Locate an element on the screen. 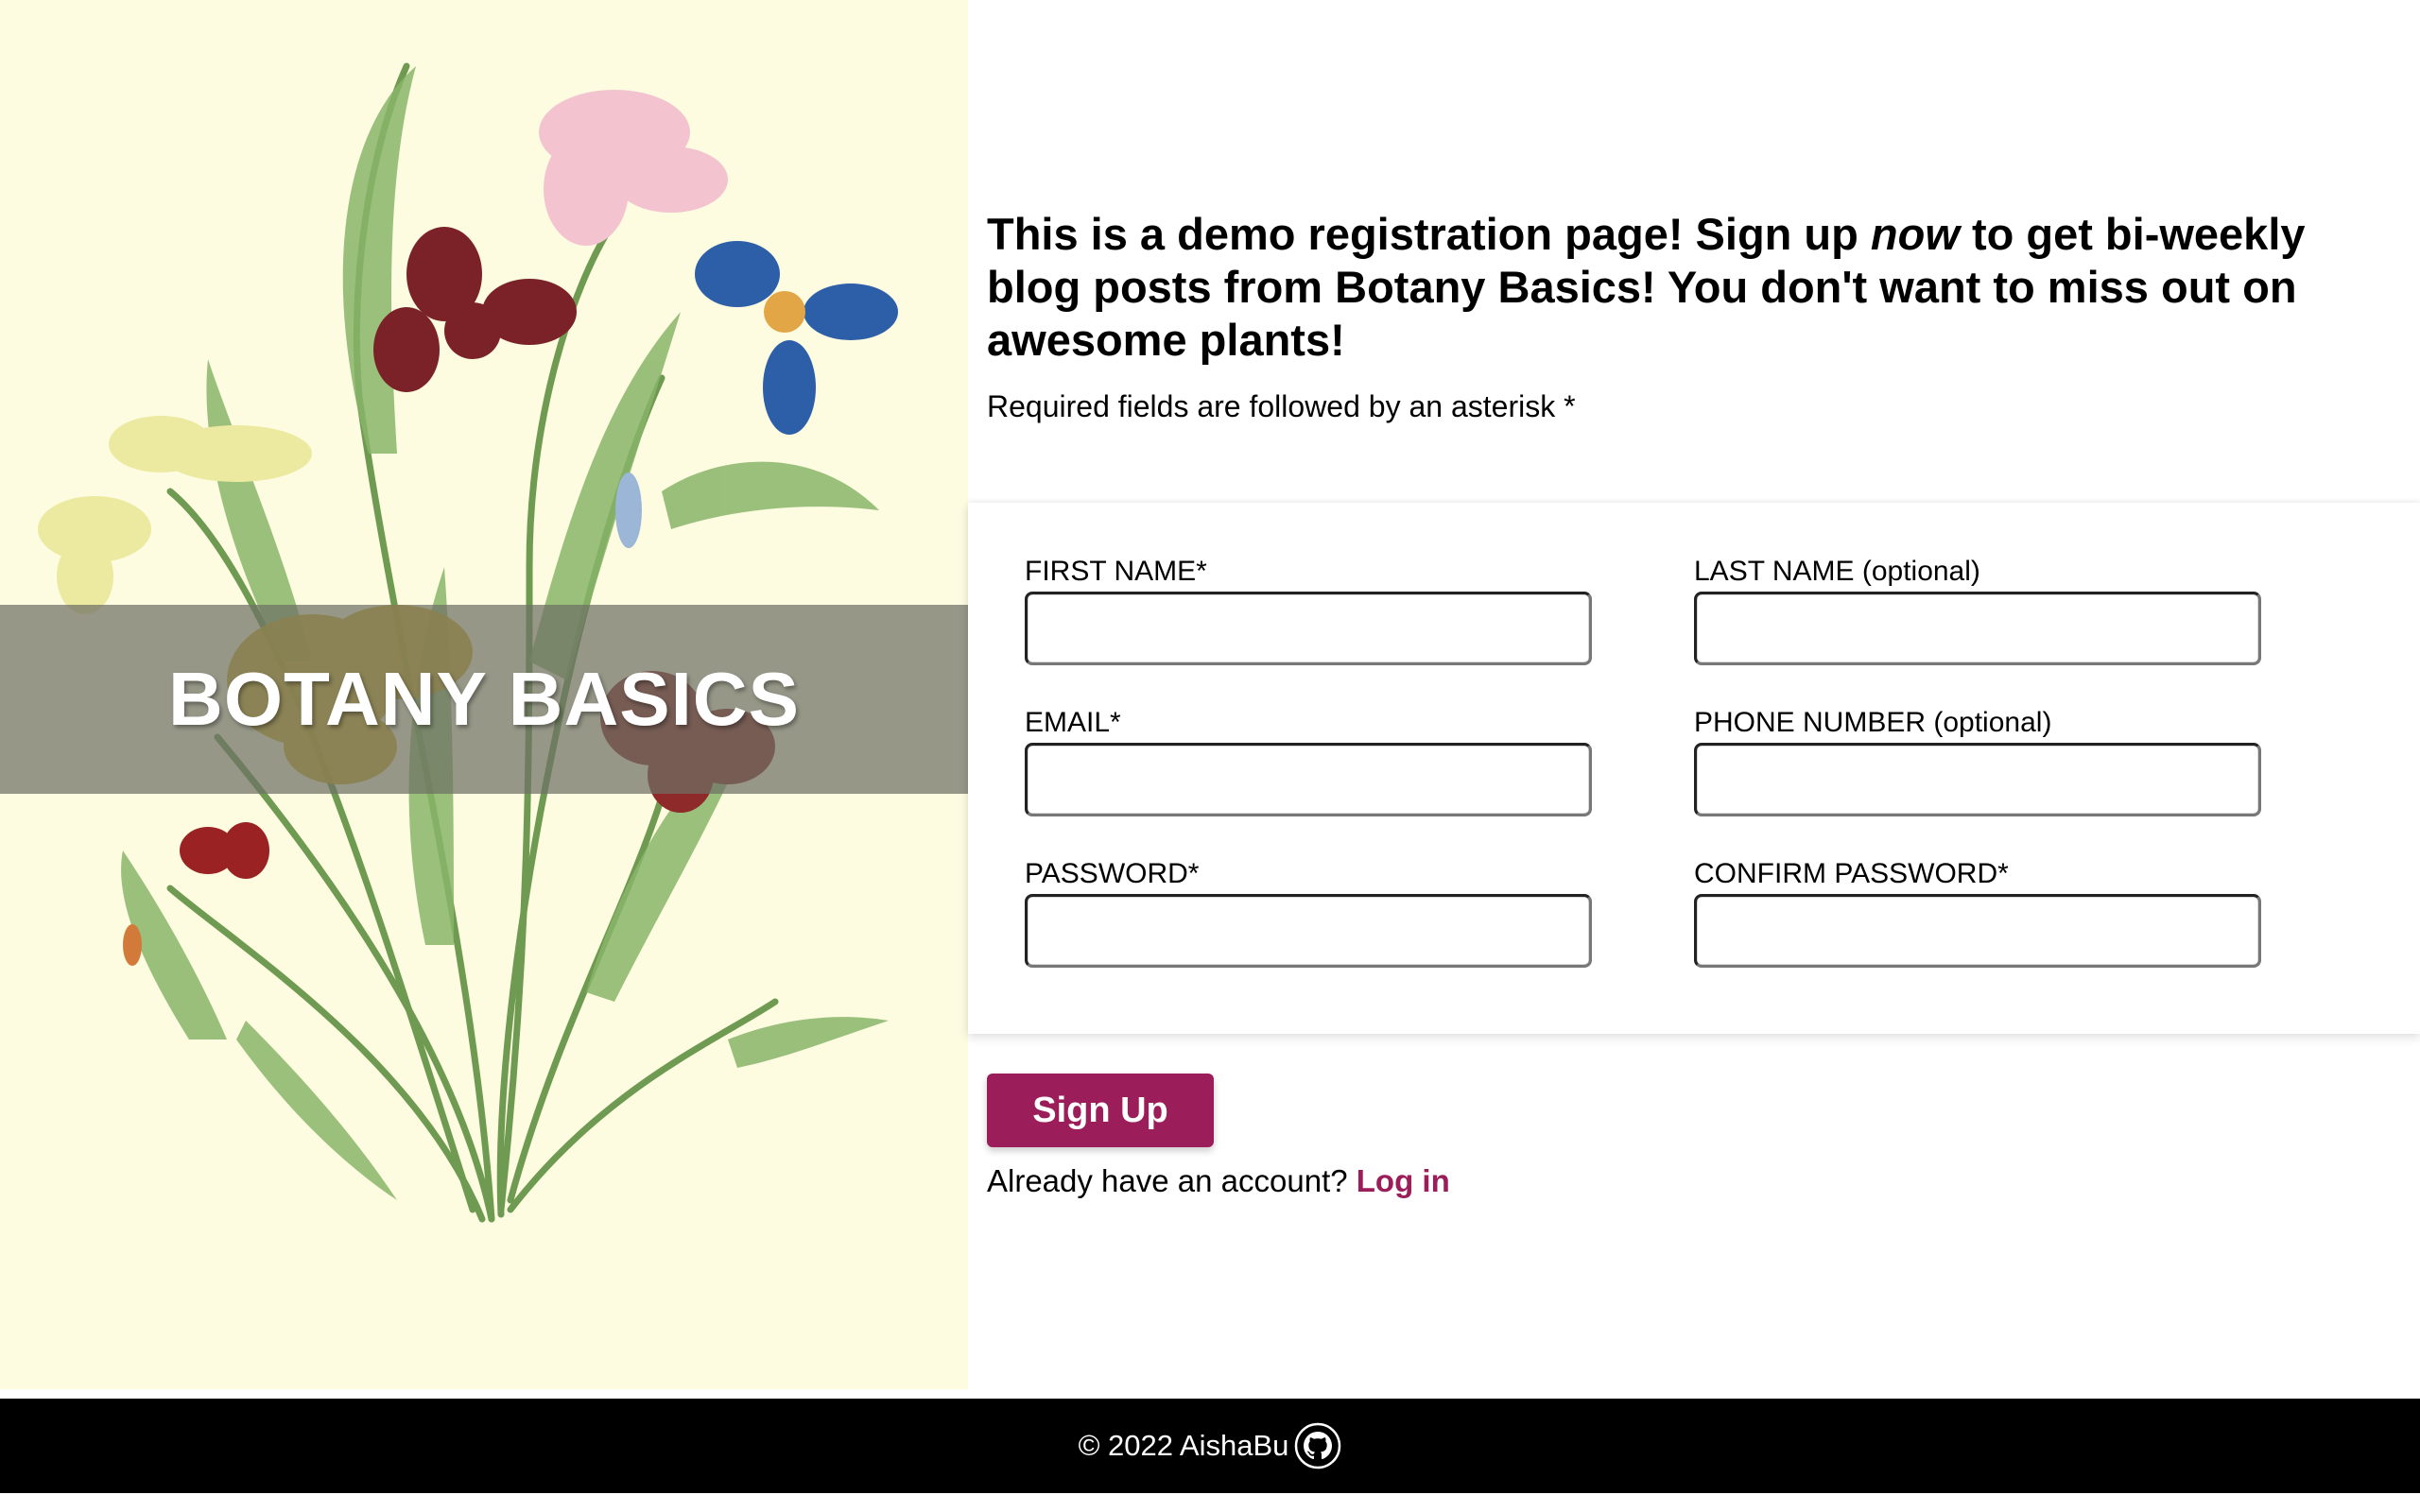 Image resolution: width=2420 pixels, height=1512 pixels. confirm-password-field-group: CONFIRM PASSWORD* is located at coordinates (1977, 913).